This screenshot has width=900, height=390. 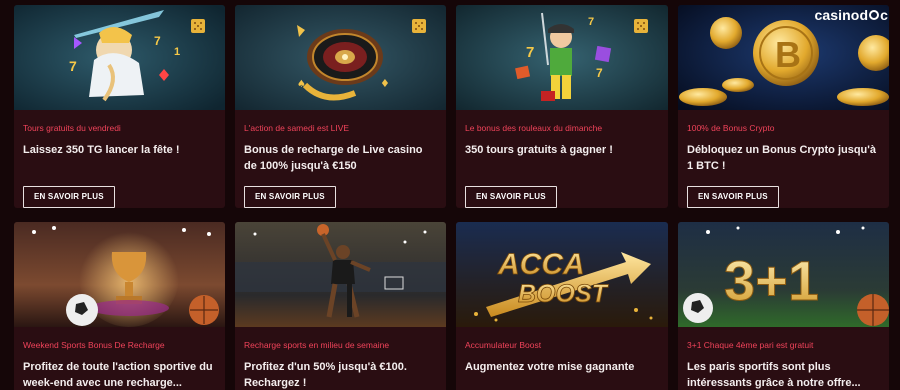 I want to click on promo-tag: Recharge sports en milieu de semaine, so click(x=317, y=345).